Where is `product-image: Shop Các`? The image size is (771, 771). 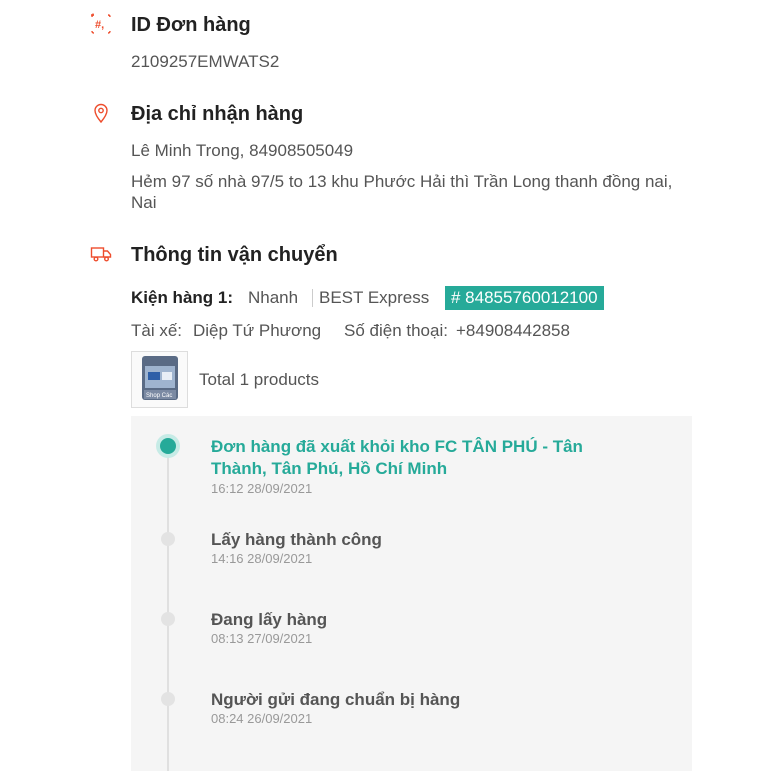 product-image: Shop Các is located at coordinates (159, 379).